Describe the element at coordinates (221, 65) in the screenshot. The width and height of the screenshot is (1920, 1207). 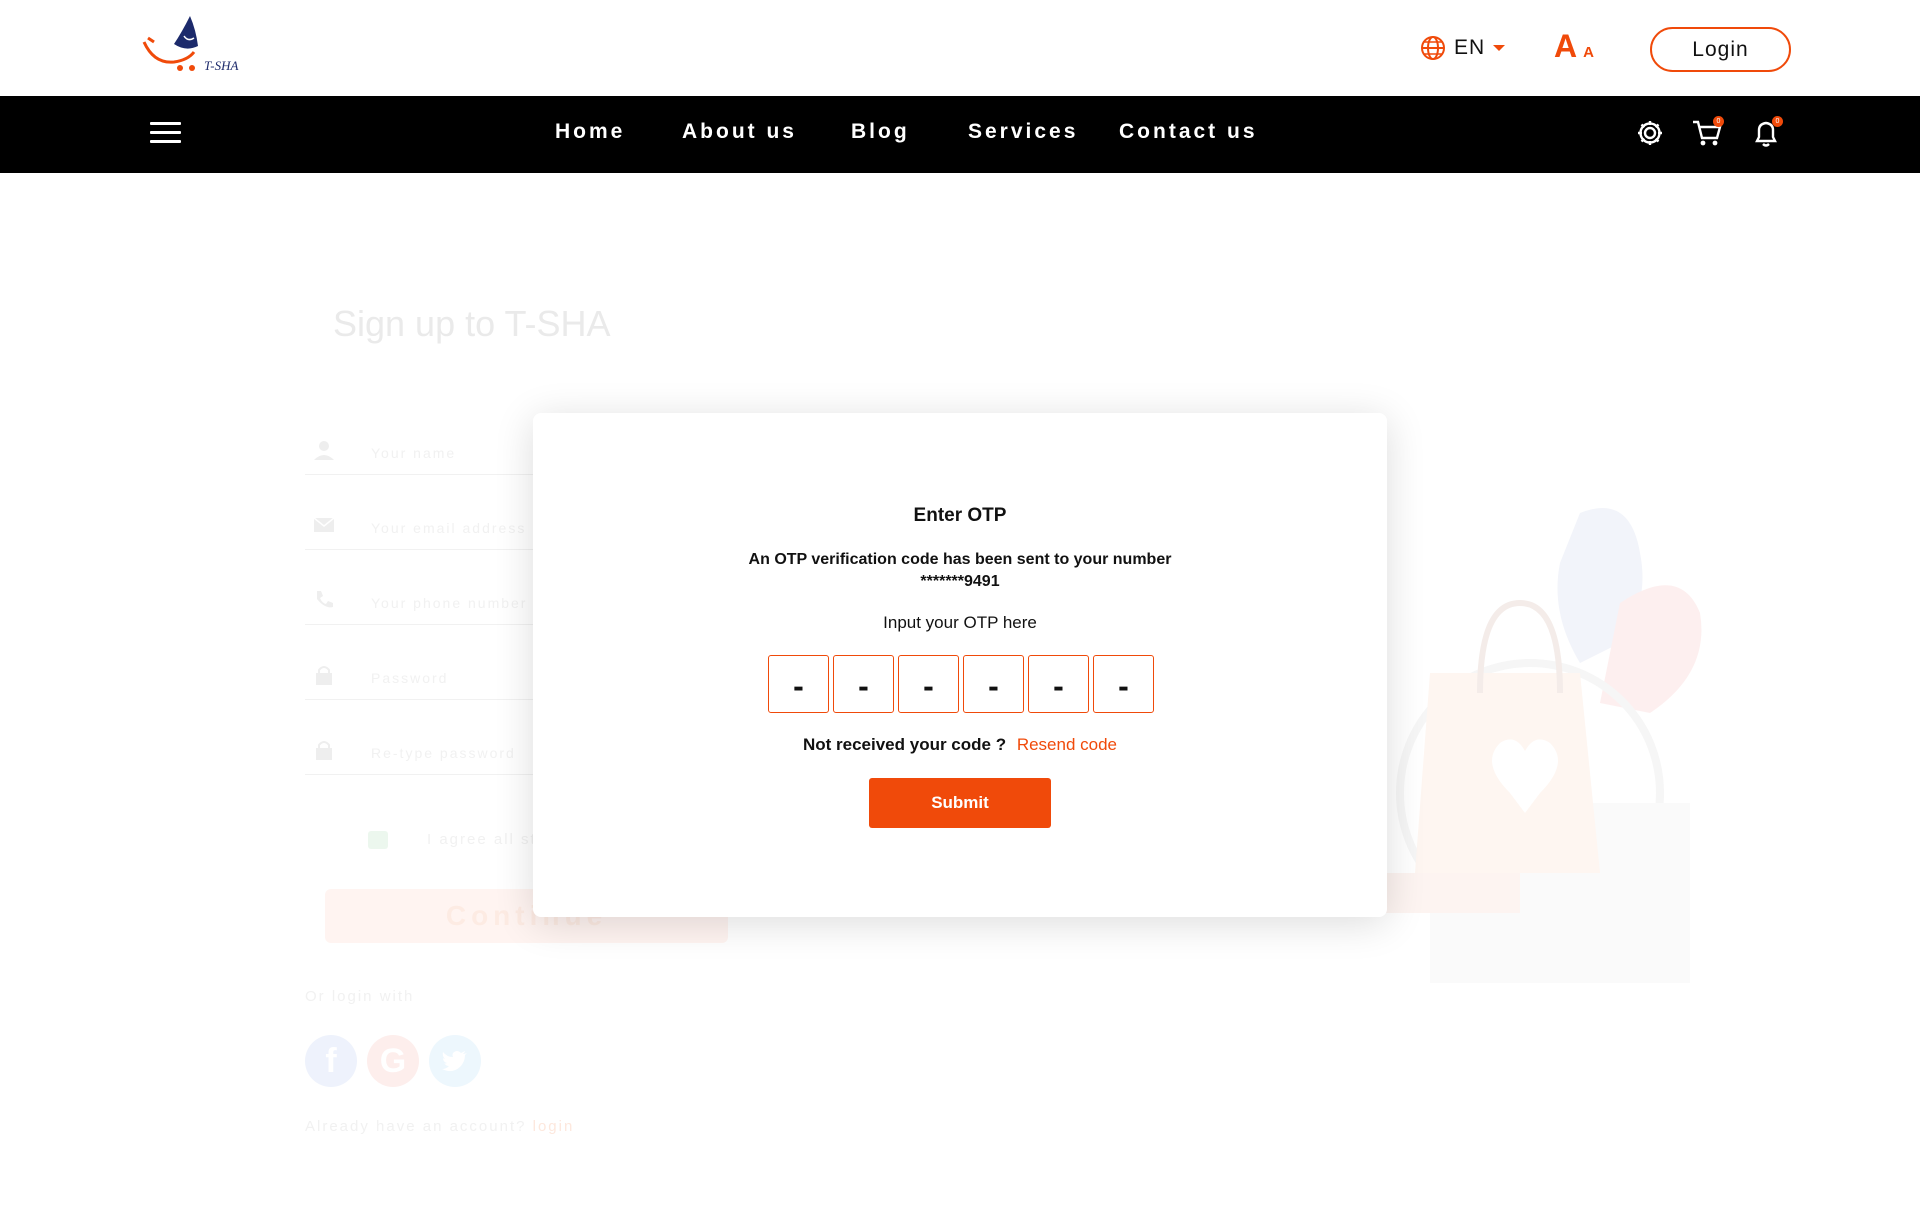
I see `logo-text: T-SHA` at that location.